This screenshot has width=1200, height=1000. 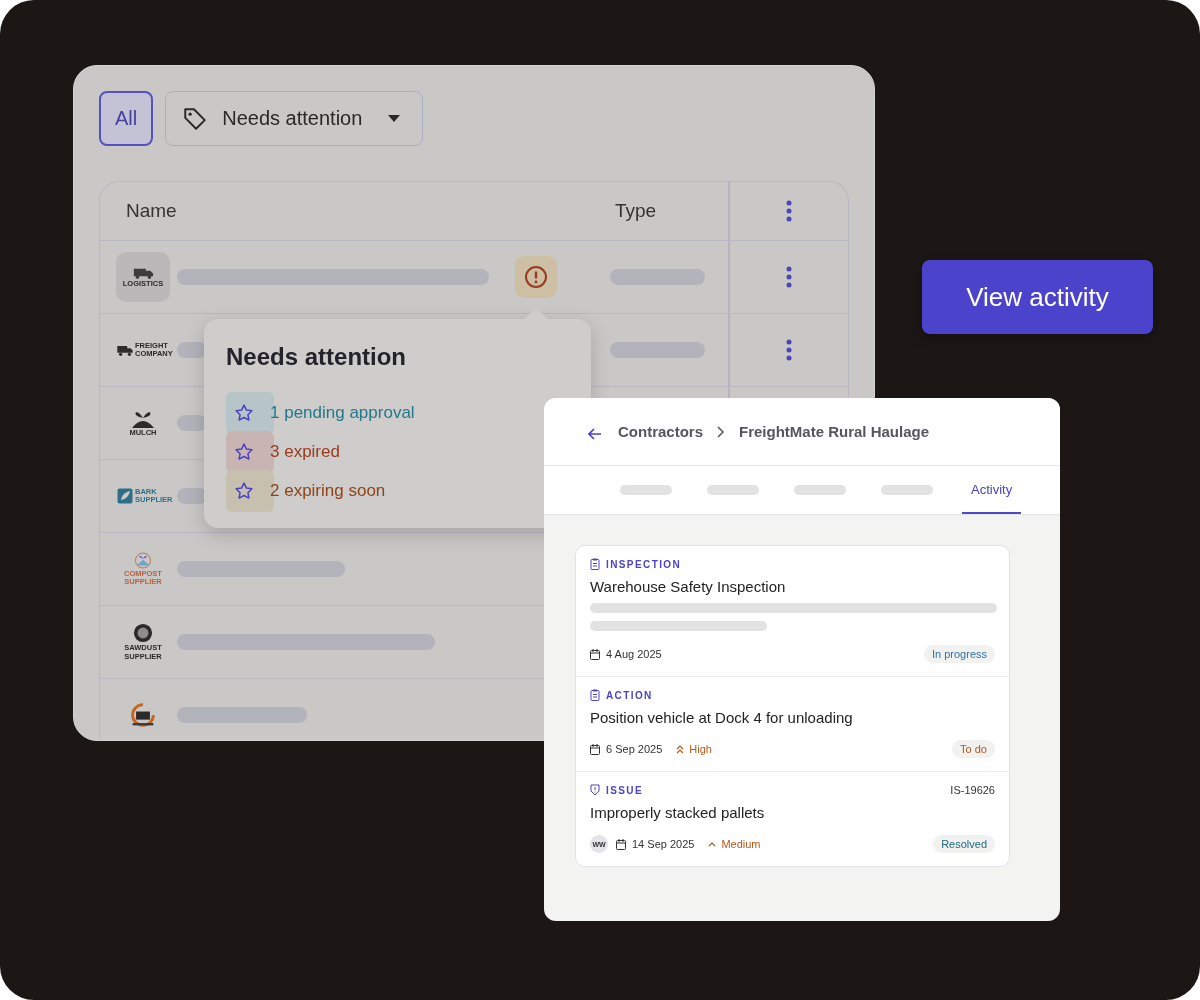 What do you see at coordinates (634, 749) in the screenshot?
I see `due-date: 6 Sep 2025` at bounding box center [634, 749].